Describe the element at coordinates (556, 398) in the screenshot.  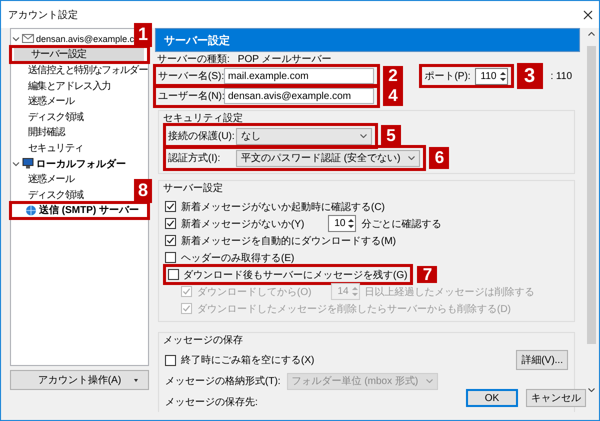
I see `dialog-button: キャンセル` at that location.